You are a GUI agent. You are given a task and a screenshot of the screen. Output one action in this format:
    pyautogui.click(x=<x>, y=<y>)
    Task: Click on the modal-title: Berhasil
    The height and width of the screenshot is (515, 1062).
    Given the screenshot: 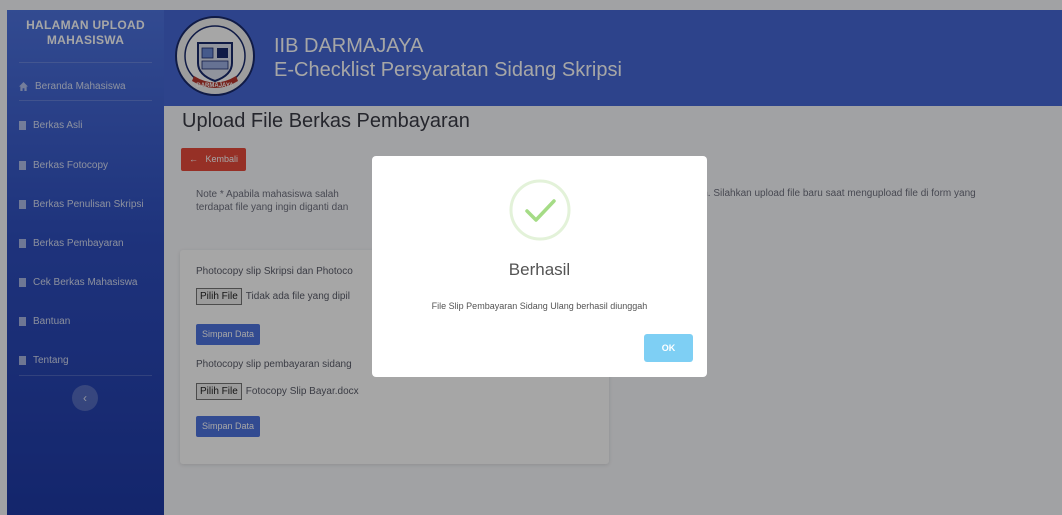 What is the action you would take?
    pyautogui.click(x=539, y=269)
    